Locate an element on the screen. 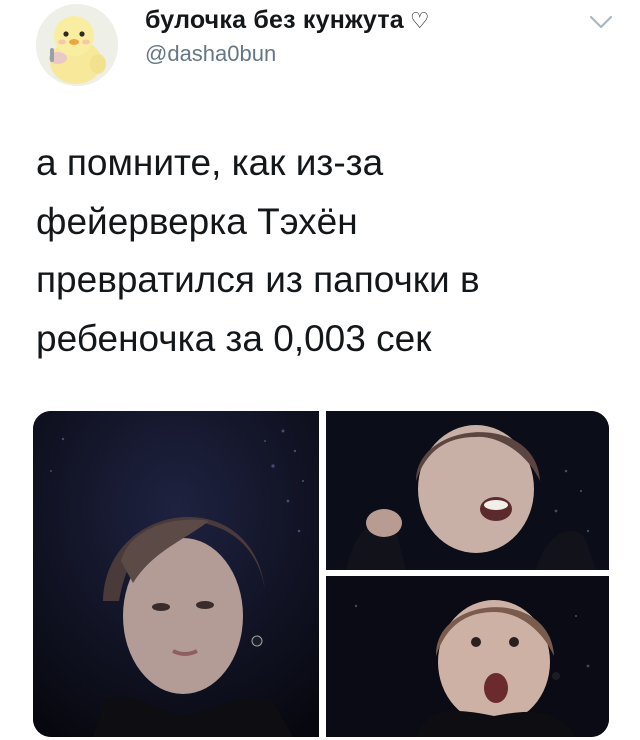 Image resolution: width=640 pixels, height=740 pixels. tweet-text-line: фейерверка Тэхён is located at coordinates (197, 221).